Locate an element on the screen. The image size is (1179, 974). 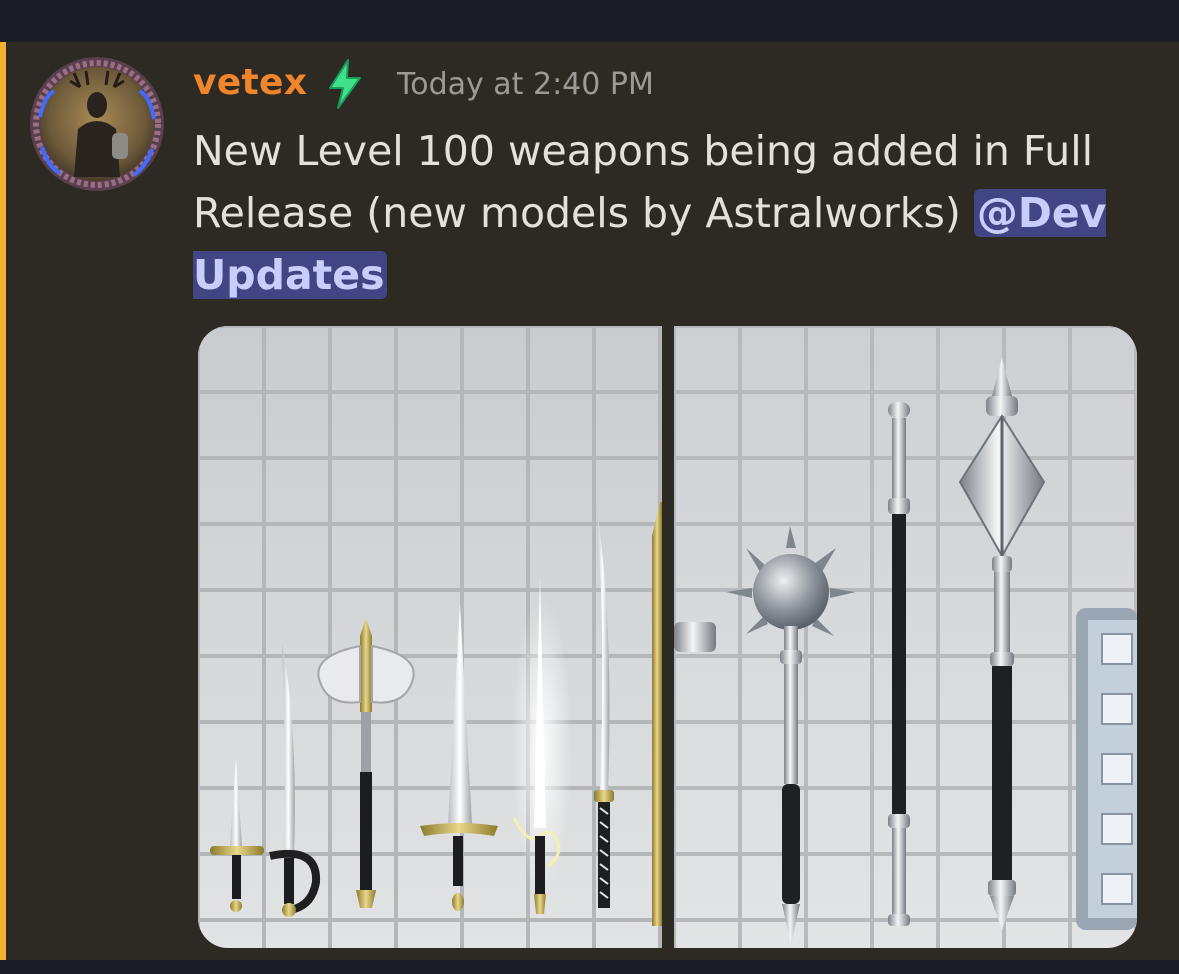
author-username: vetex is located at coordinates (250, 82).